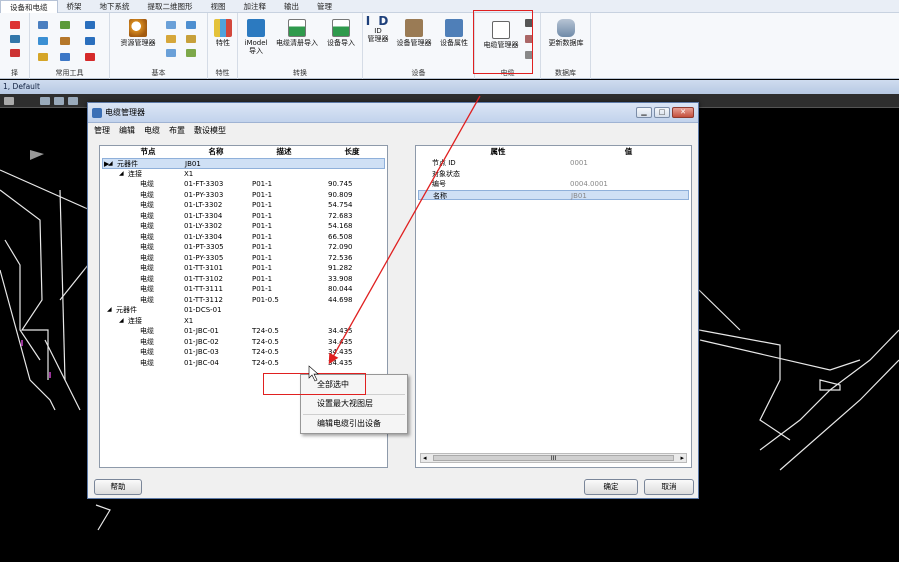  I want to click on tree-row: 电缆 01-TT-3112 P01-0.5 44.698, so click(243, 300).